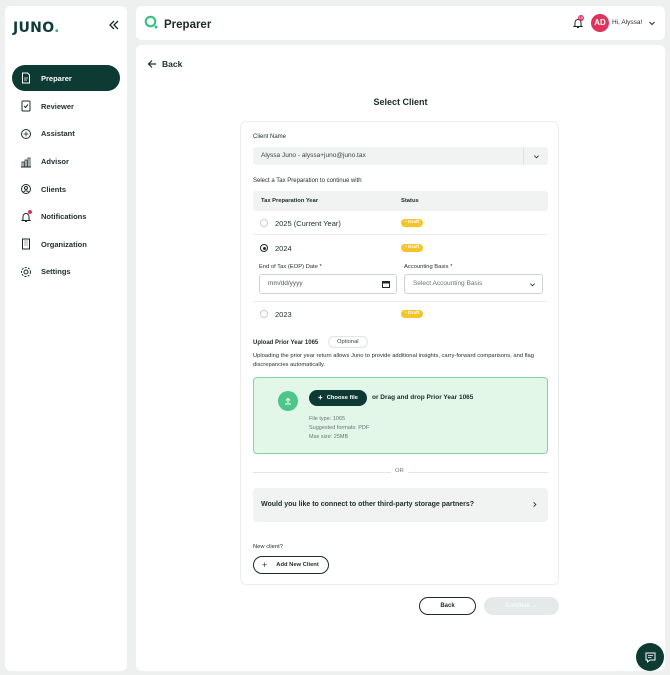  I want to click on collapse-sidebar-icon, so click(114, 25).